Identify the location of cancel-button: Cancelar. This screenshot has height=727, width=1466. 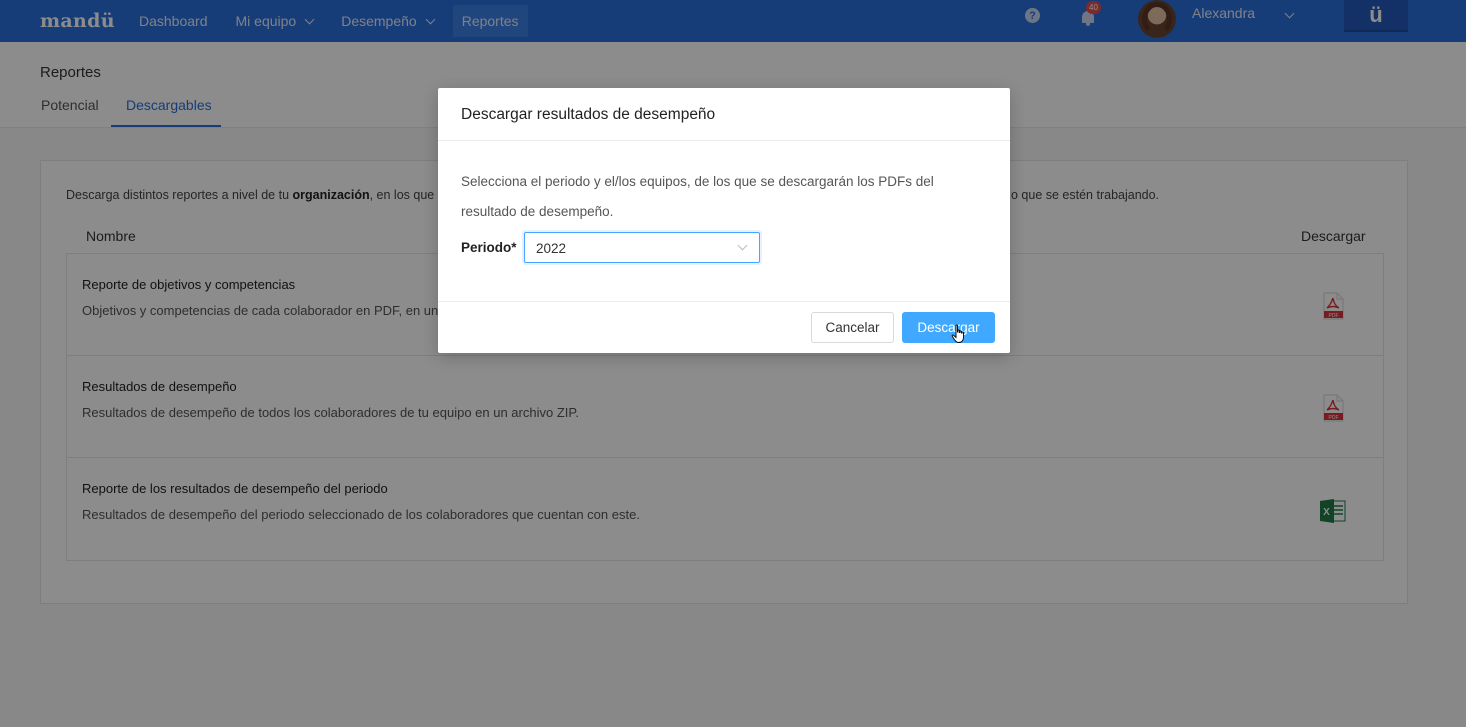
(852, 327).